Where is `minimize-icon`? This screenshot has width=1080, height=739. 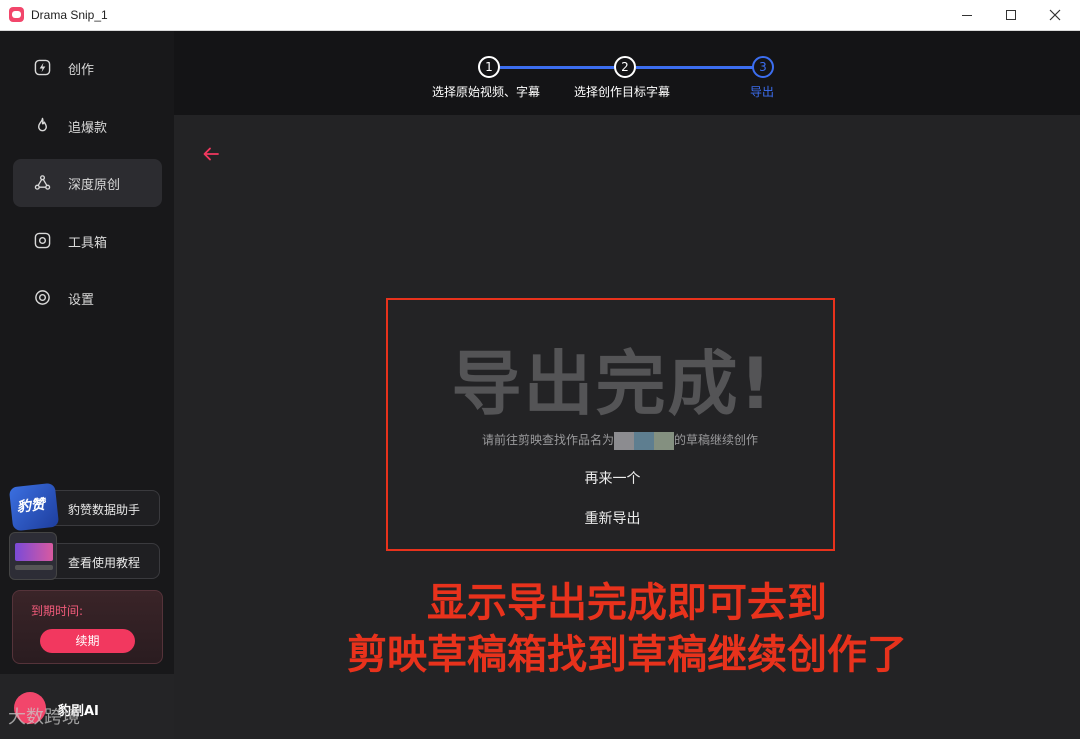
minimize-icon is located at coordinates (967, 15).